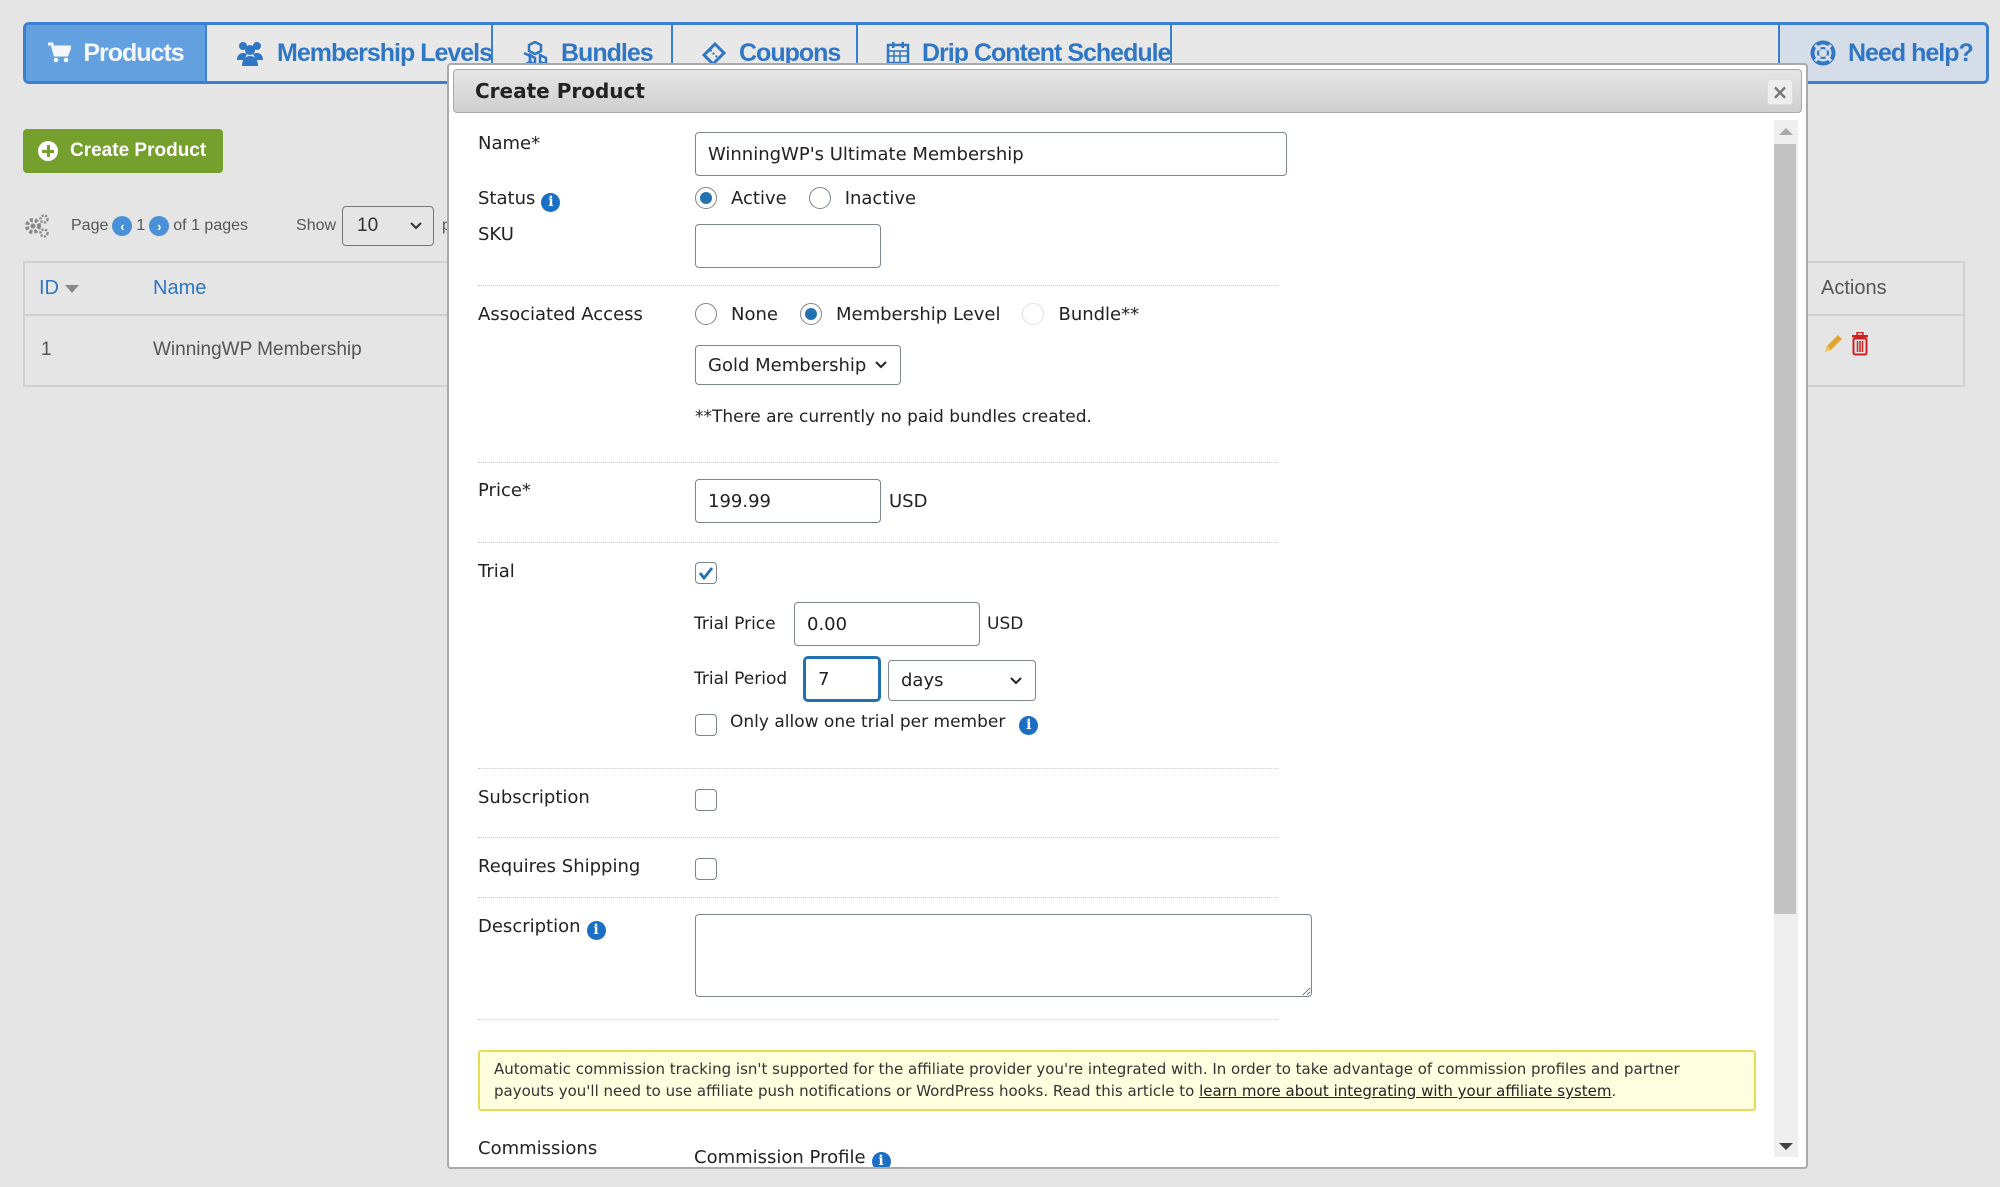  I want to click on status-inactive-option: Inactive, so click(862, 198).